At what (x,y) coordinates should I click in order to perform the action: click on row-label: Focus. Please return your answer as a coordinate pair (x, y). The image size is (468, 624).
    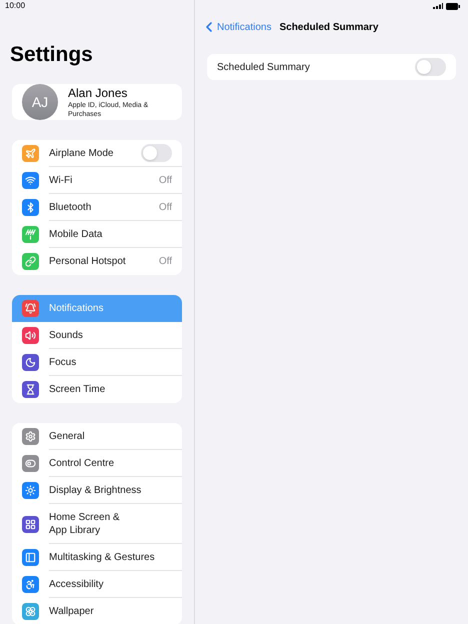
    Looking at the image, I should click on (63, 362).